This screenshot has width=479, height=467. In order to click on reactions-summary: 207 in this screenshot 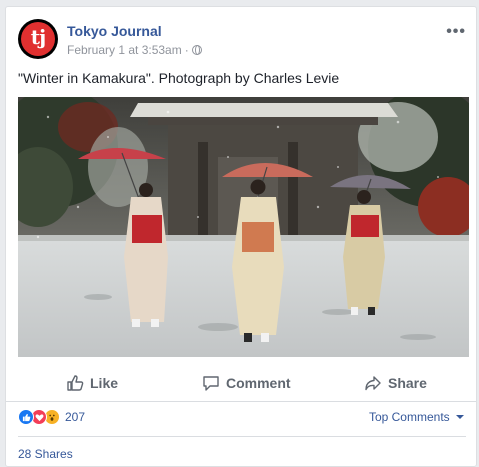, I will do `click(51, 417)`.